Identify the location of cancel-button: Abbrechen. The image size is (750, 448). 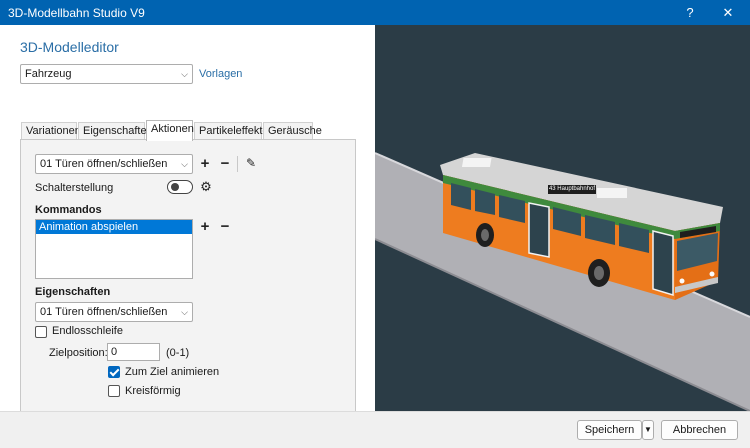
(699, 430).